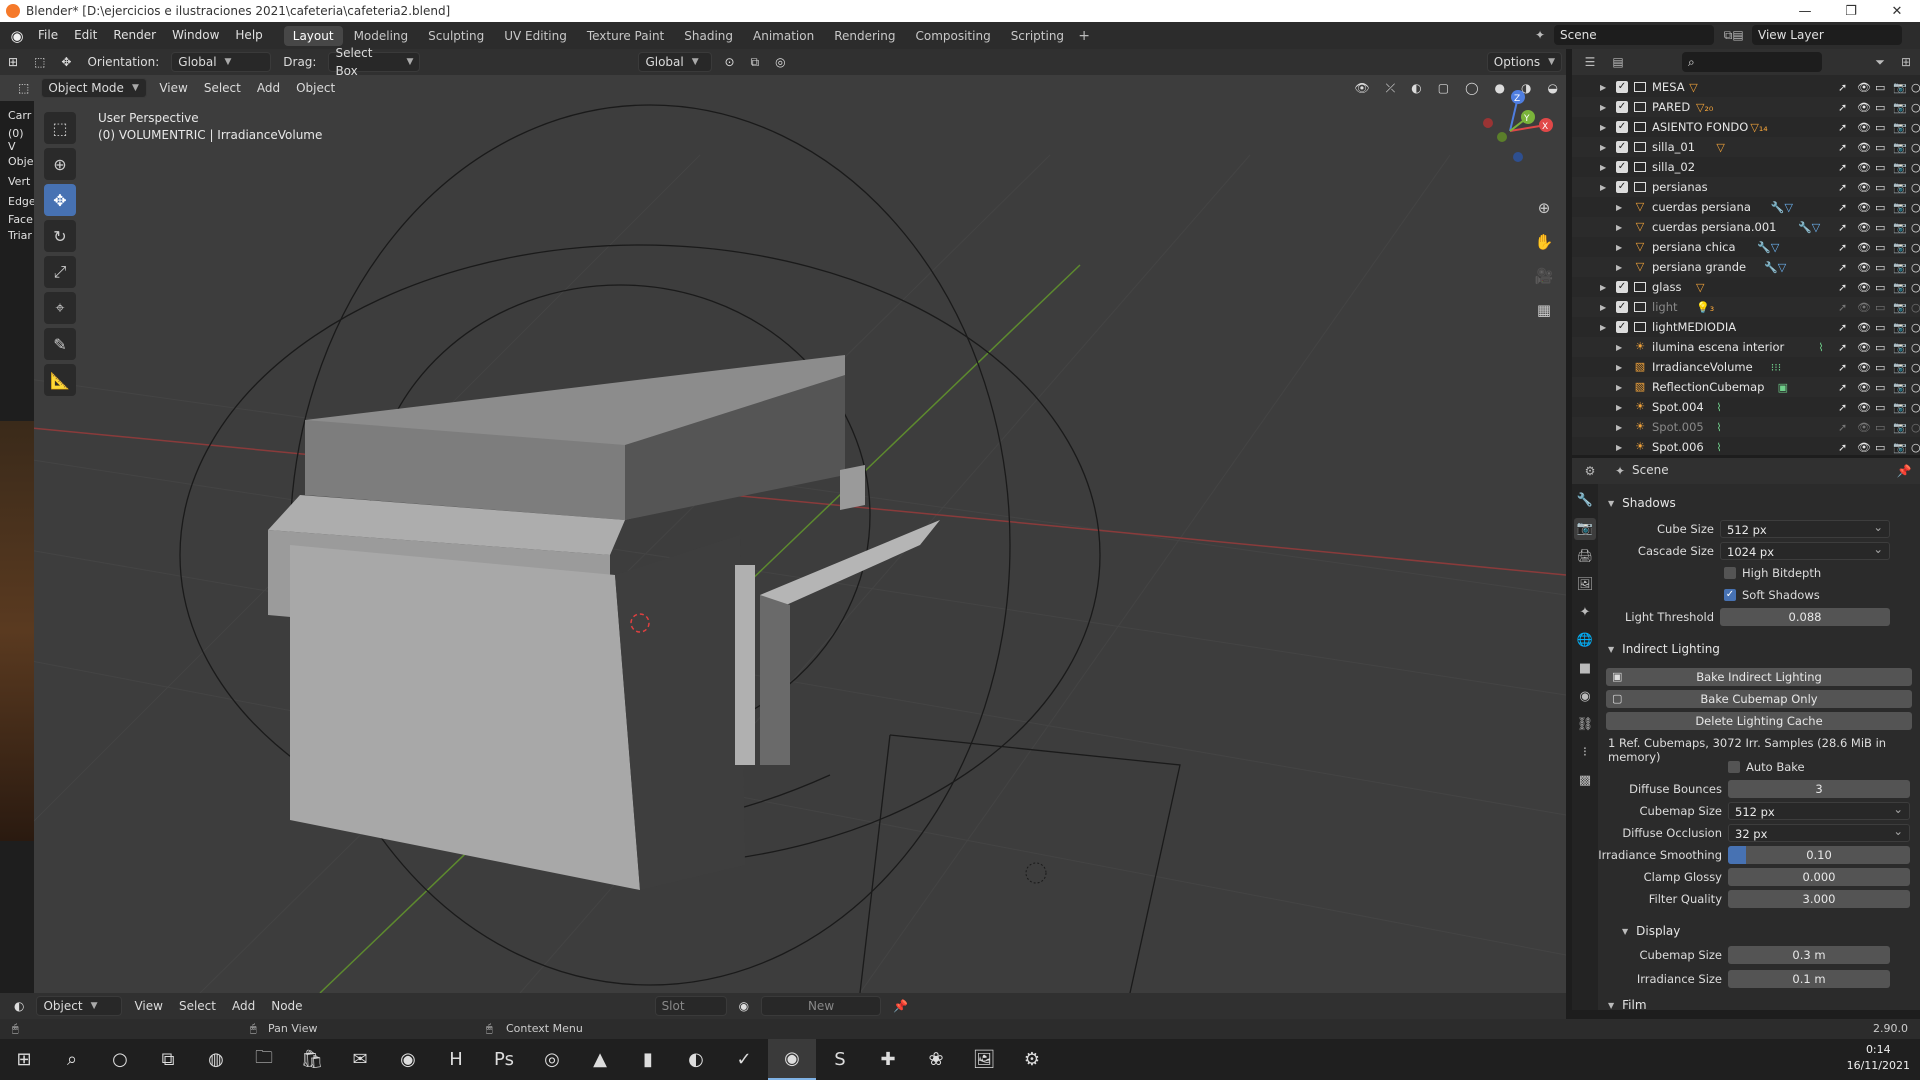 This screenshot has width=1920, height=1080. Describe the element at coordinates (79, 1006) in the screenshot. I see `object-dropdown: Object ▼` at that location.